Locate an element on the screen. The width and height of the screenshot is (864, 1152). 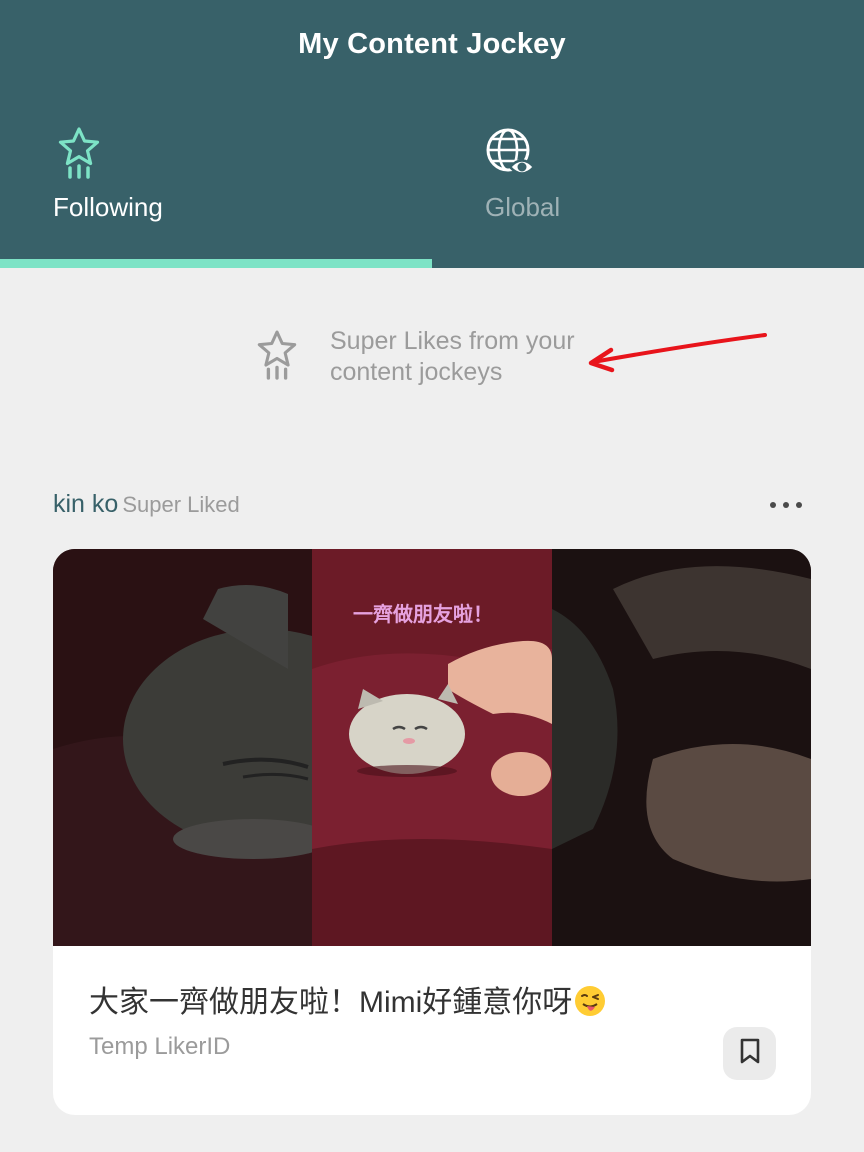
content-byline: Temp LikerID is located at coordinates (160, 1046).